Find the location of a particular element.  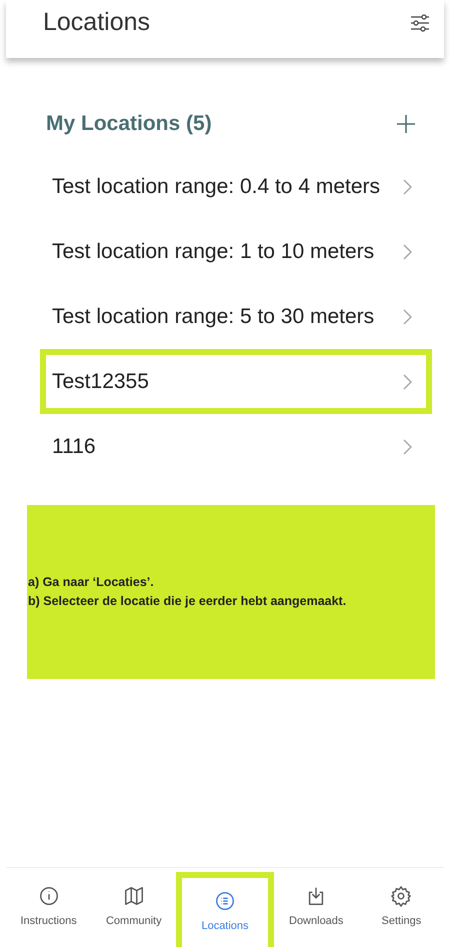

nav-tab: Community is located at coordinates (133, 907).